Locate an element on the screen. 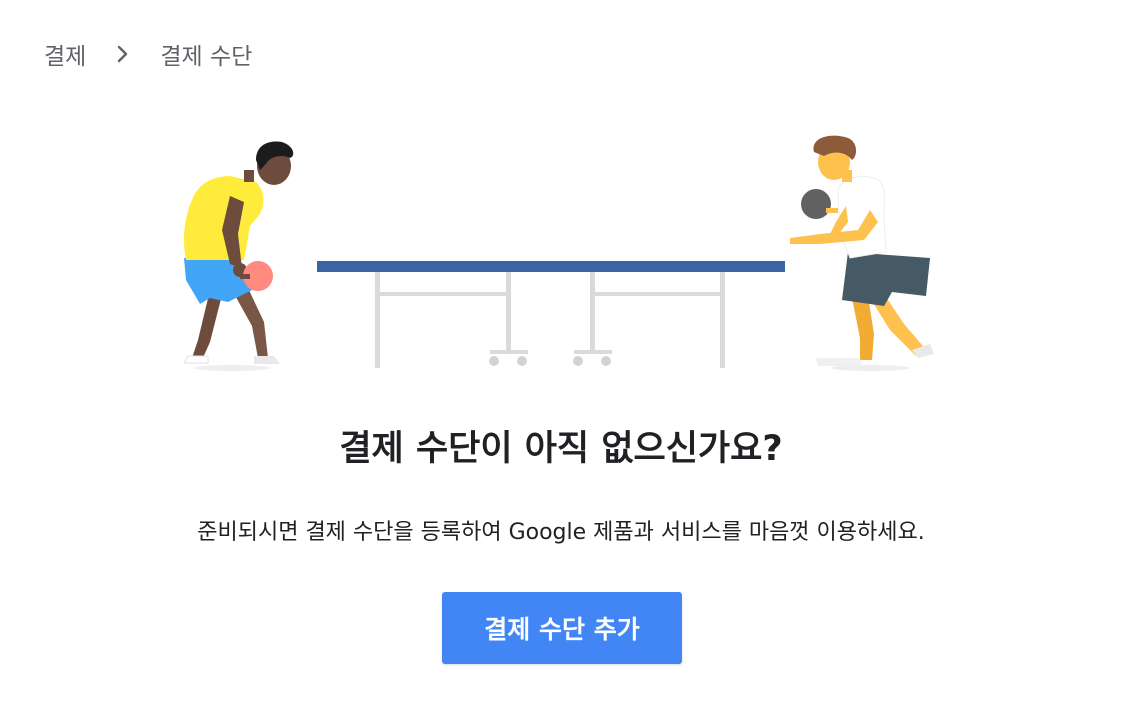  table-icon is located at coordinates (551, 314).